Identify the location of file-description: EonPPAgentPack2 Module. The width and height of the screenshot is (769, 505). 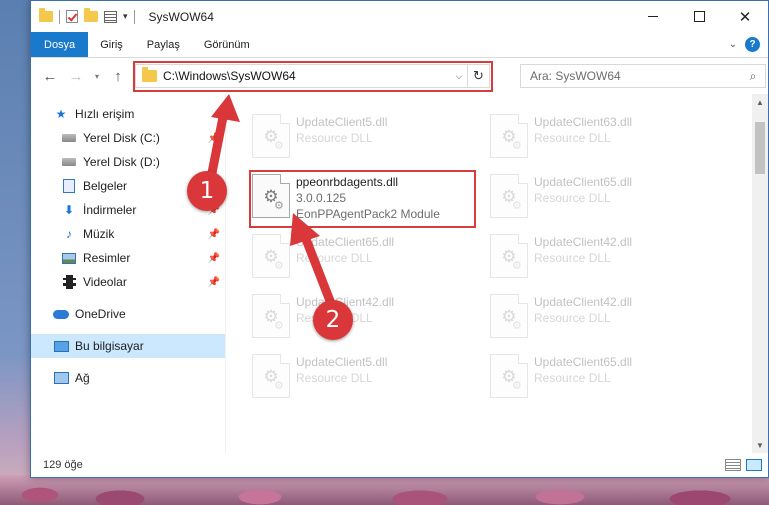
(368, 214).